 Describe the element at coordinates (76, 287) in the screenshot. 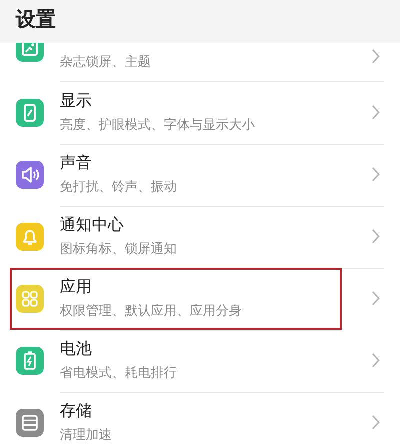

I see `item-title: 应用` at that location.